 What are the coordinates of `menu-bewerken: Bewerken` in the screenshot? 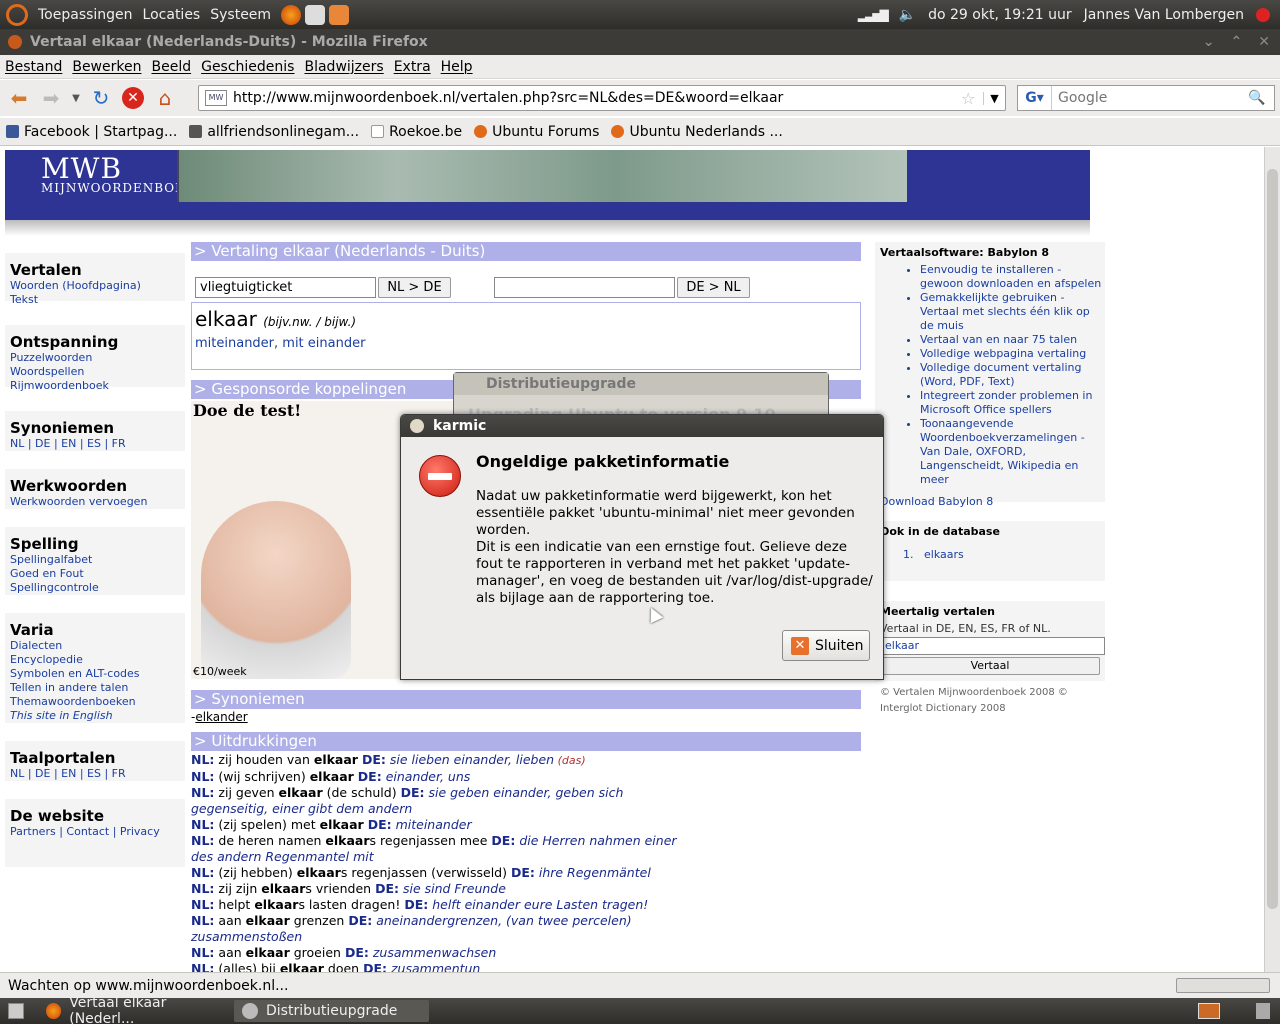 It's located at (106, 67).